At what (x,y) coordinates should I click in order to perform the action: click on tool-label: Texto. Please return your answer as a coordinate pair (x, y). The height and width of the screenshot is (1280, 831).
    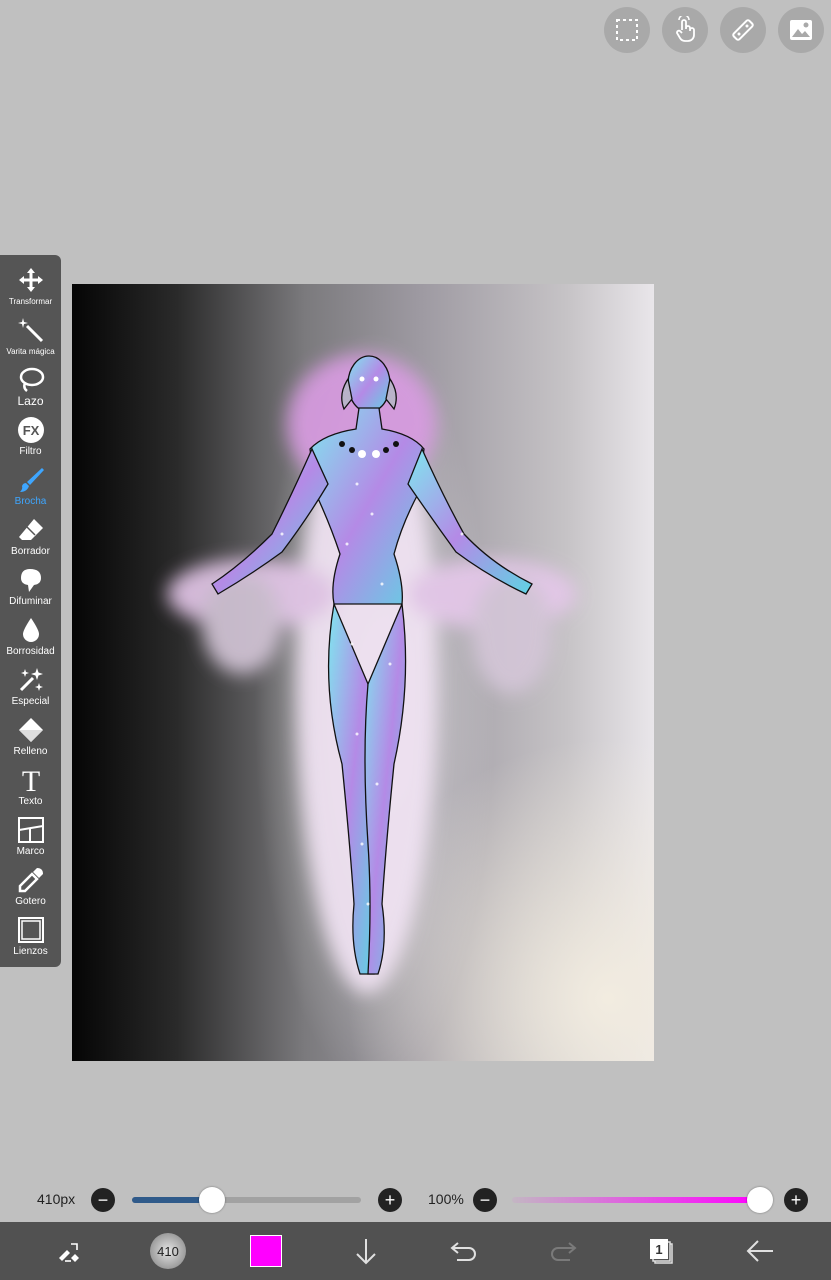
    Looking at the image, I should click on (30, 801).